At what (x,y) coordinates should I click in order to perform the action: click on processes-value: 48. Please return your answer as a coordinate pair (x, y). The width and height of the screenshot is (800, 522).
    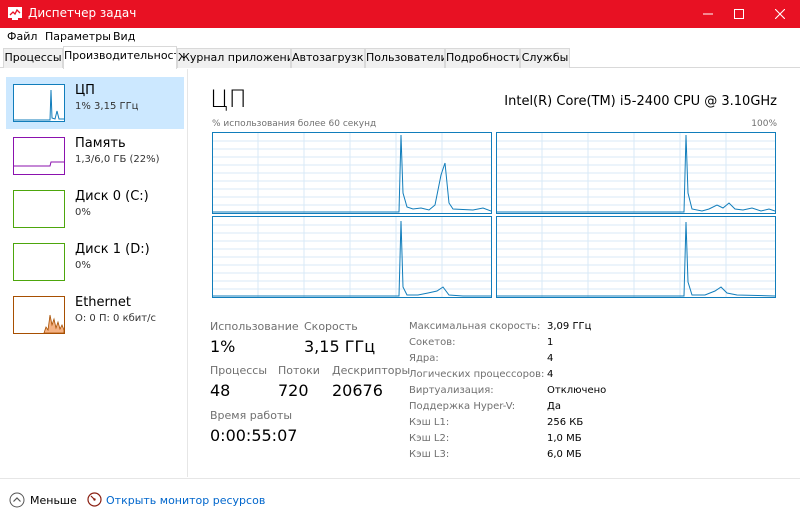
    Looking at the image, I should click on (220, 390).